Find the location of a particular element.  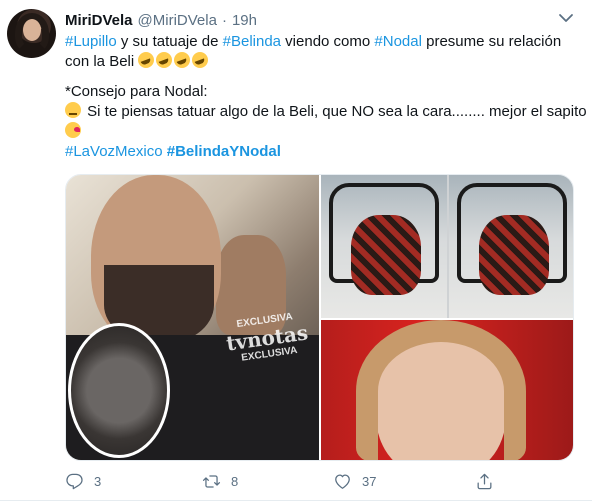

text-line-6: #LaVozMexico #BelindaYNodal is located at coordinates (320, 152).